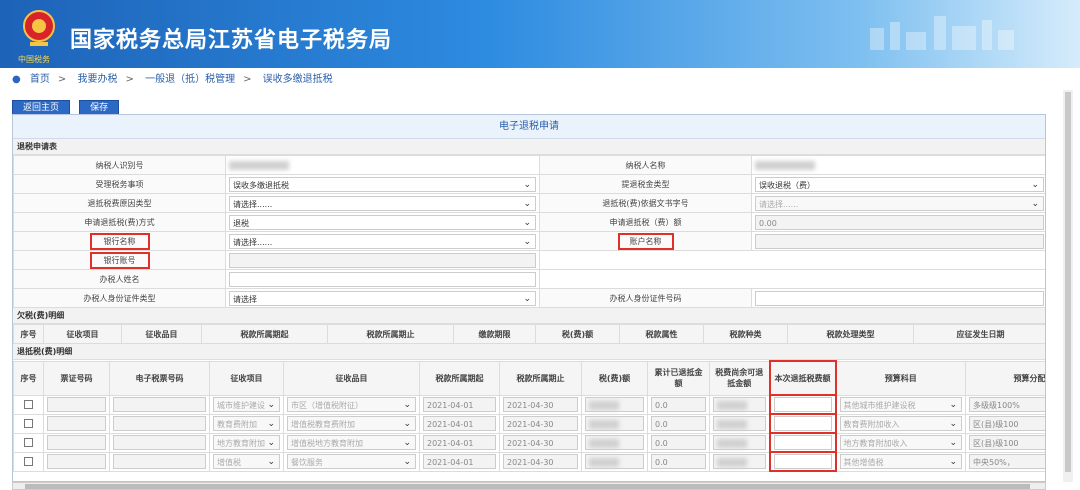 The height and width of the screenshot is (490, 1080). What do you see at coordinates (382, 241) in the screenshot?
I see `bank-name-select: 请选择...... ⌄` at bounding box center [382, 241].